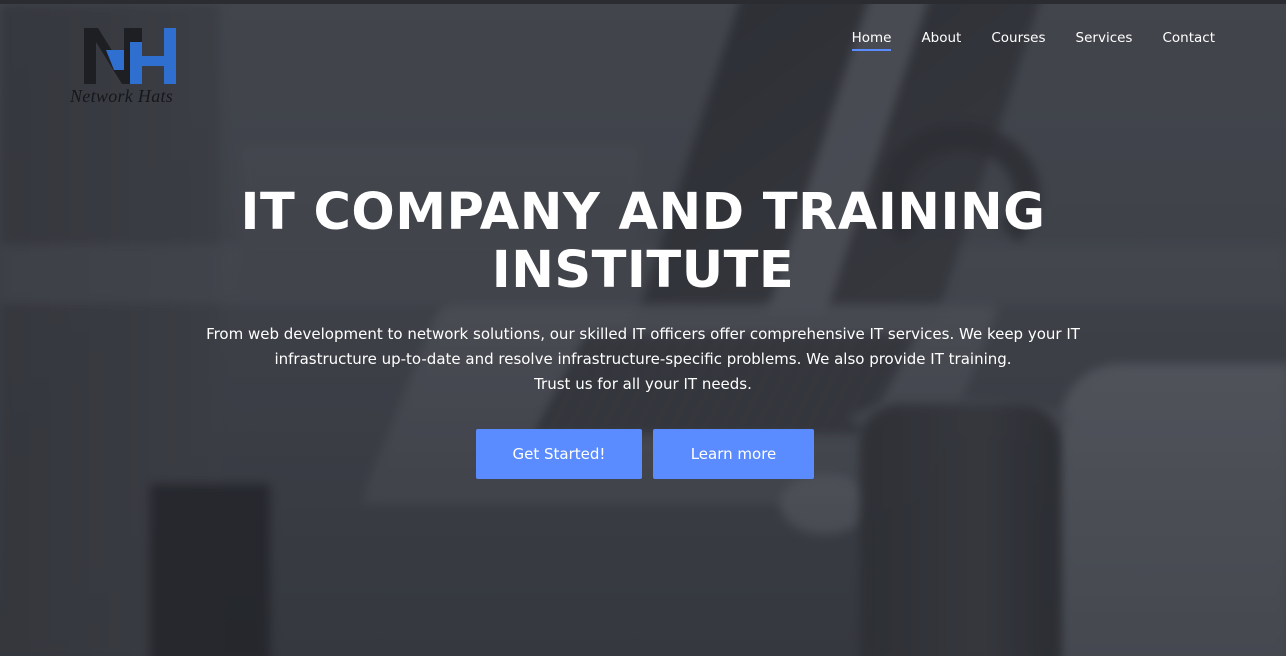  I want to click on hero-title-line: IT COMPANY AND TRAINING, so click(643, 212).